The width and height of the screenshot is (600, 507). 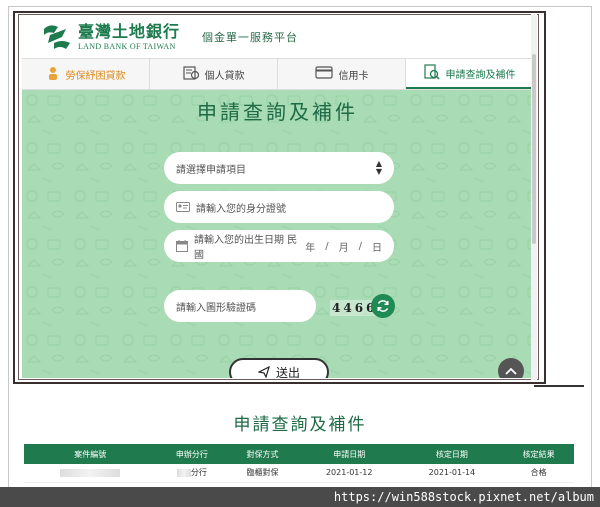 What do you see at coordinates (353, 76) in the screenshot?
I see `tab-label: 信用卡` at bounding box center [353, 76].